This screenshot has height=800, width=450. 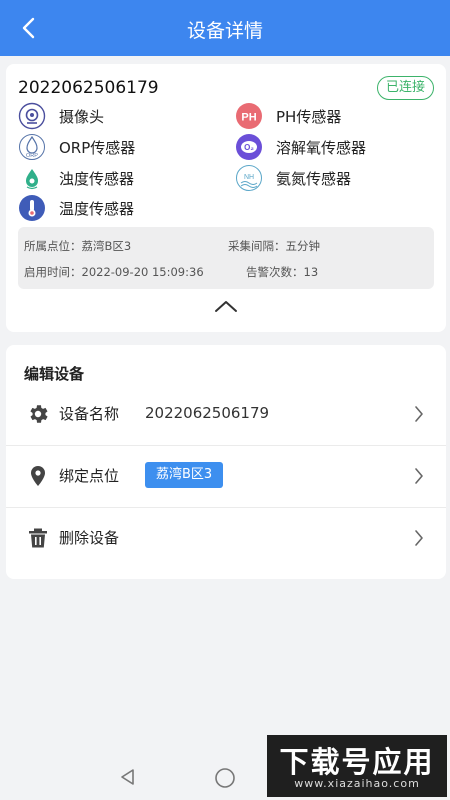 I want to click on device-name-label: 设备名称, so click(x=89, y=414).